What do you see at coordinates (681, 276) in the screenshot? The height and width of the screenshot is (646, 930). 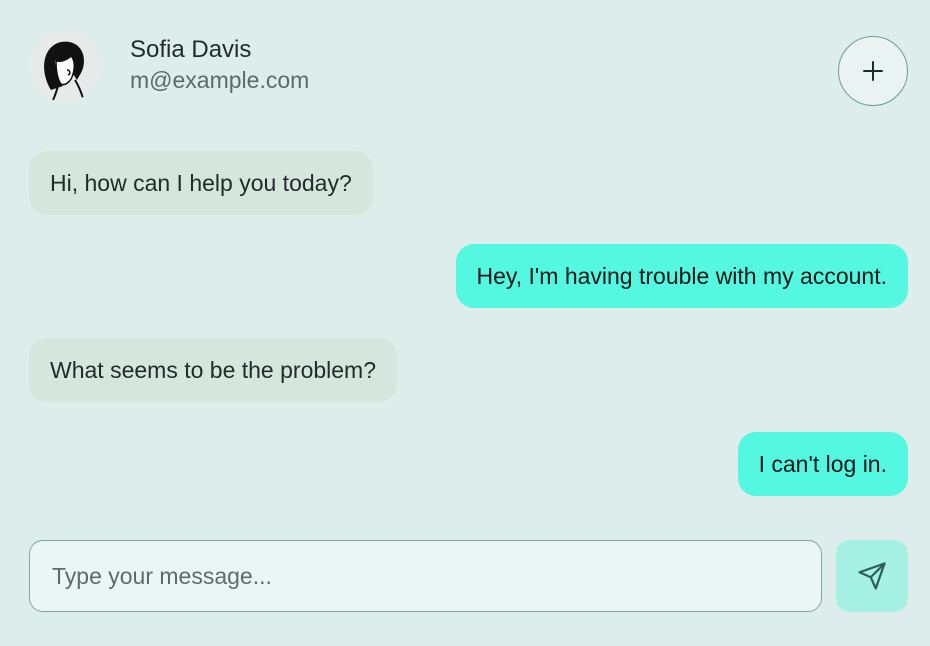 I see `message-bubble-user: Hey, I'm having trouble with my account.` at bounding box center [681, 276].